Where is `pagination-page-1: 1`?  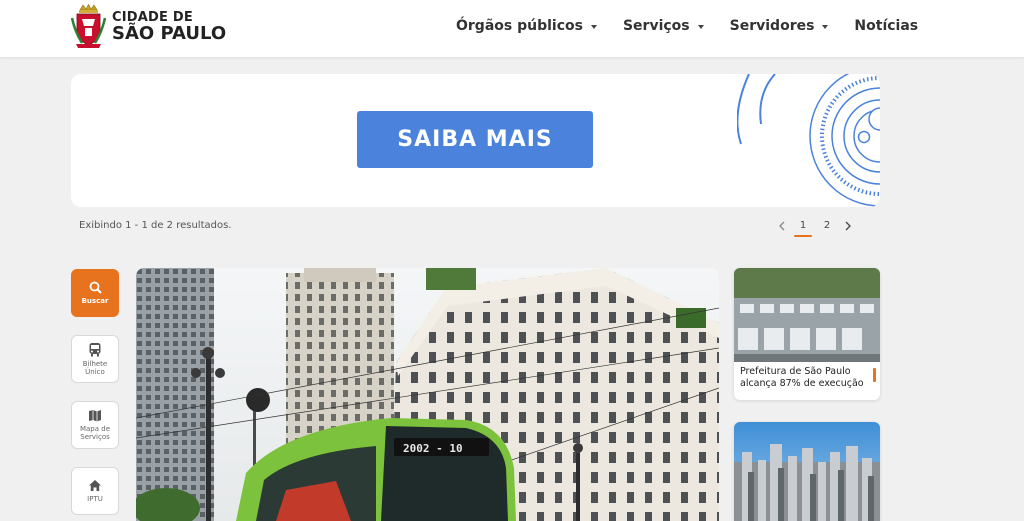 pagination-page-1: 1 is located at coordinates (803, 227).